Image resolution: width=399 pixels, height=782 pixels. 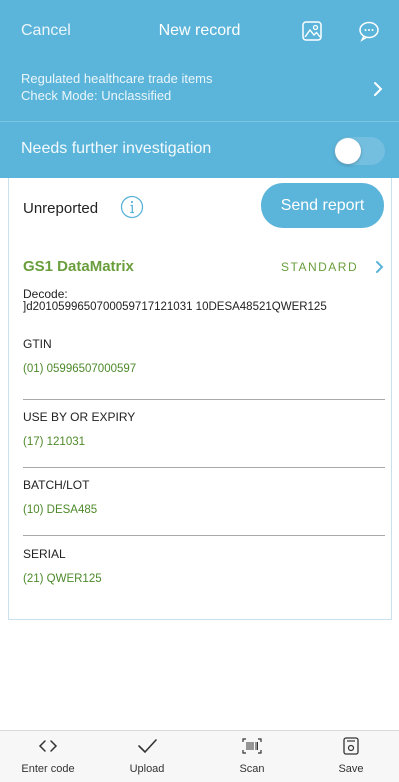 I want to click on tab-save: Save, so click(x=351, y=756).